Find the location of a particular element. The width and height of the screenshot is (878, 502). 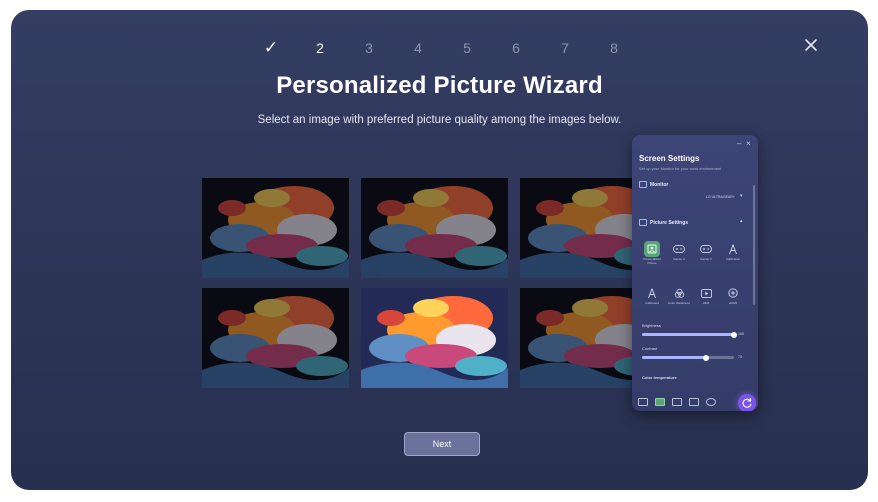

toolbar-settings-icon is located at coordinates (711, 402).